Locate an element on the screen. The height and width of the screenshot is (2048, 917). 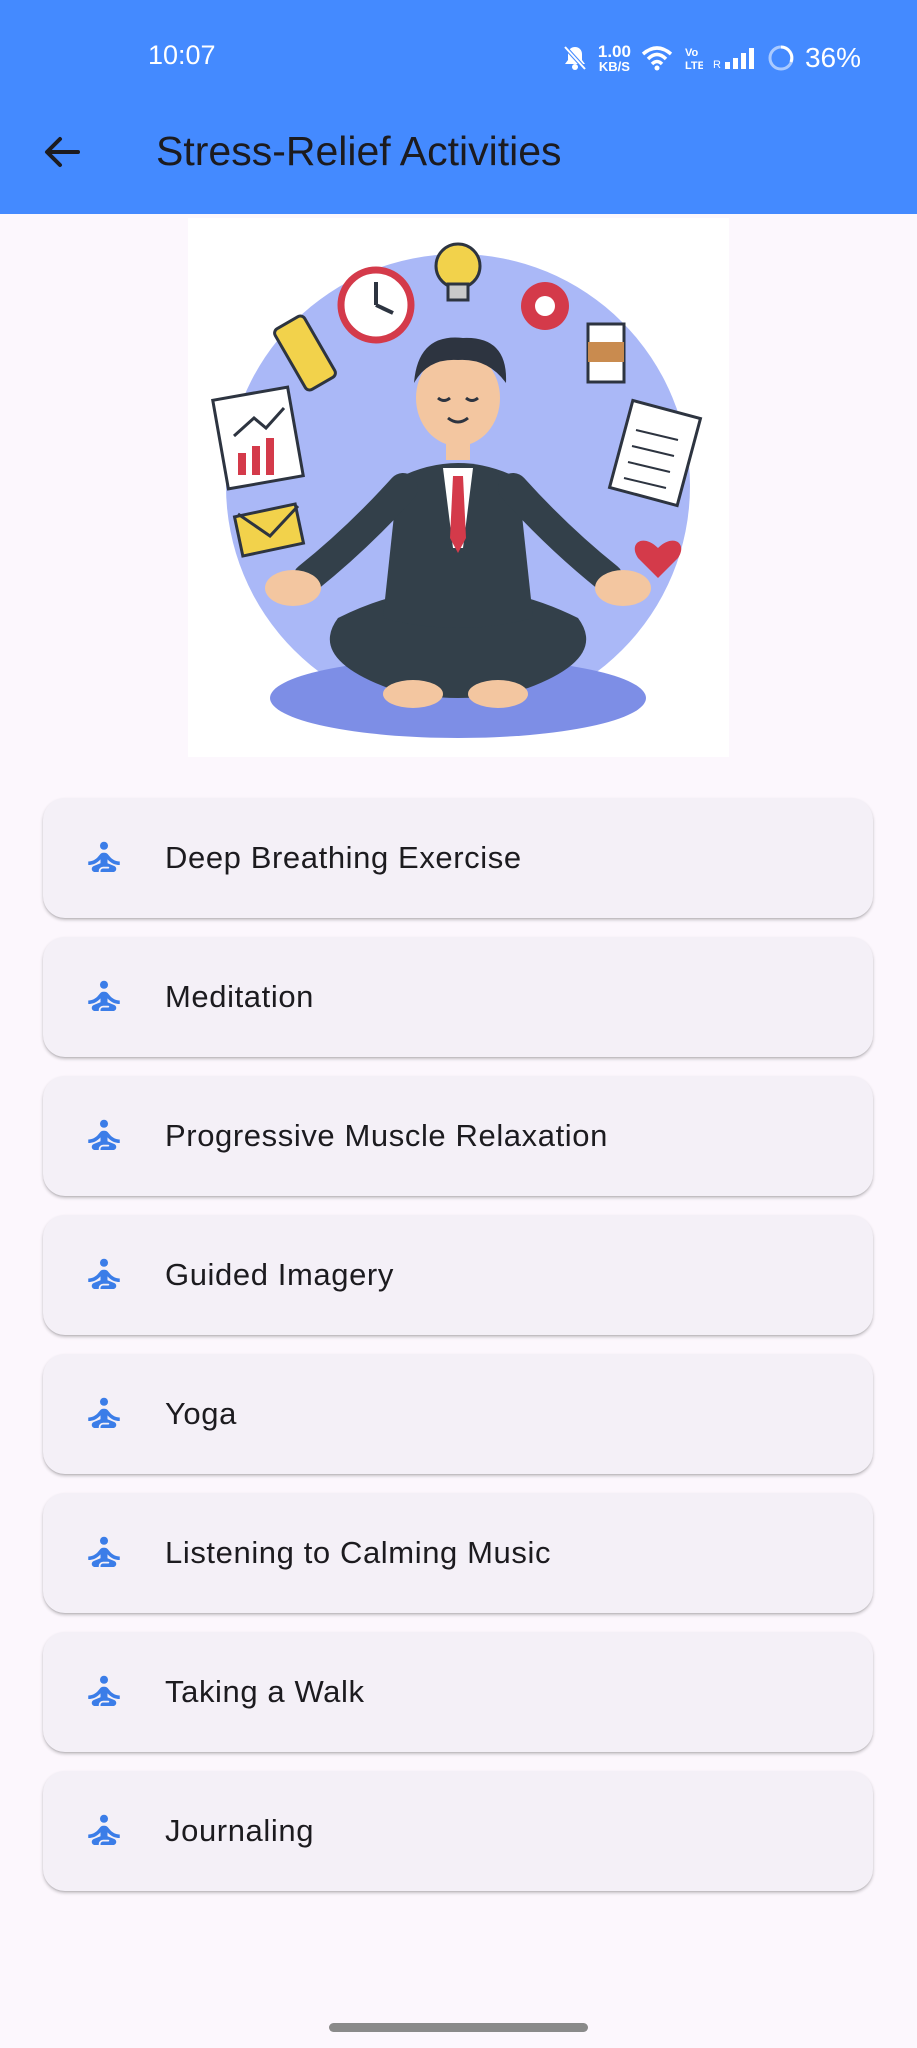
activity-label: Yoga is located at coordinates (201, 1413).